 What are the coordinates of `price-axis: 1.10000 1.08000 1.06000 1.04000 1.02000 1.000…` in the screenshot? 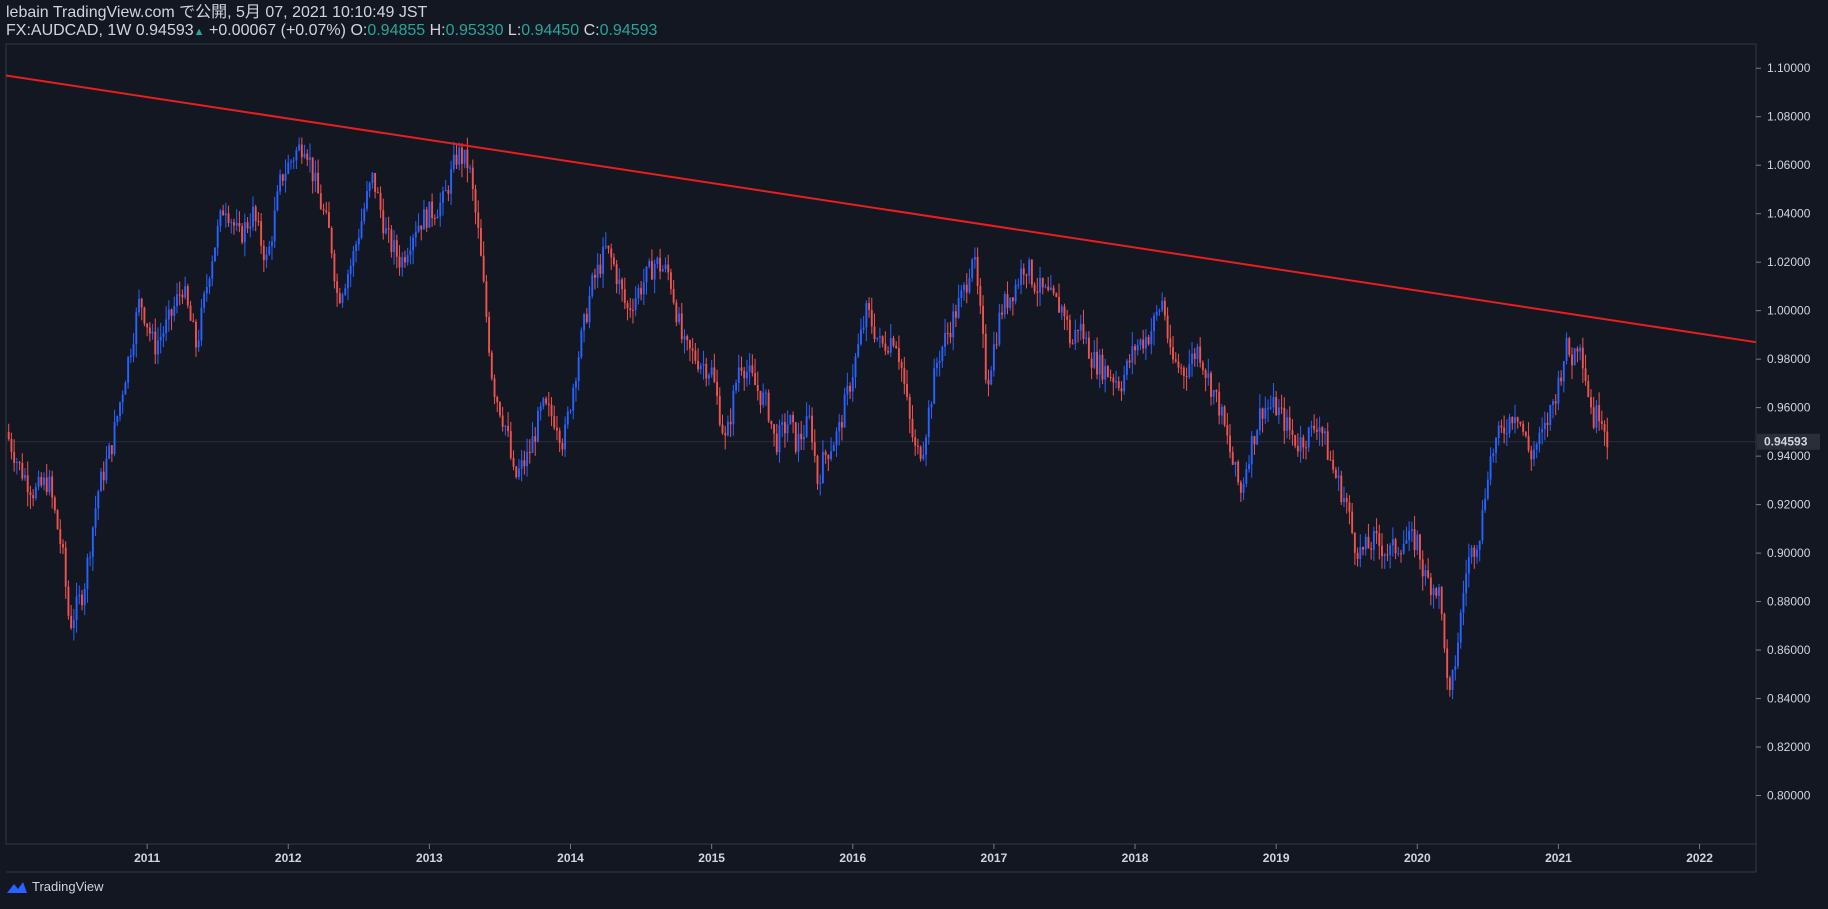 It's located at (1788, 432).